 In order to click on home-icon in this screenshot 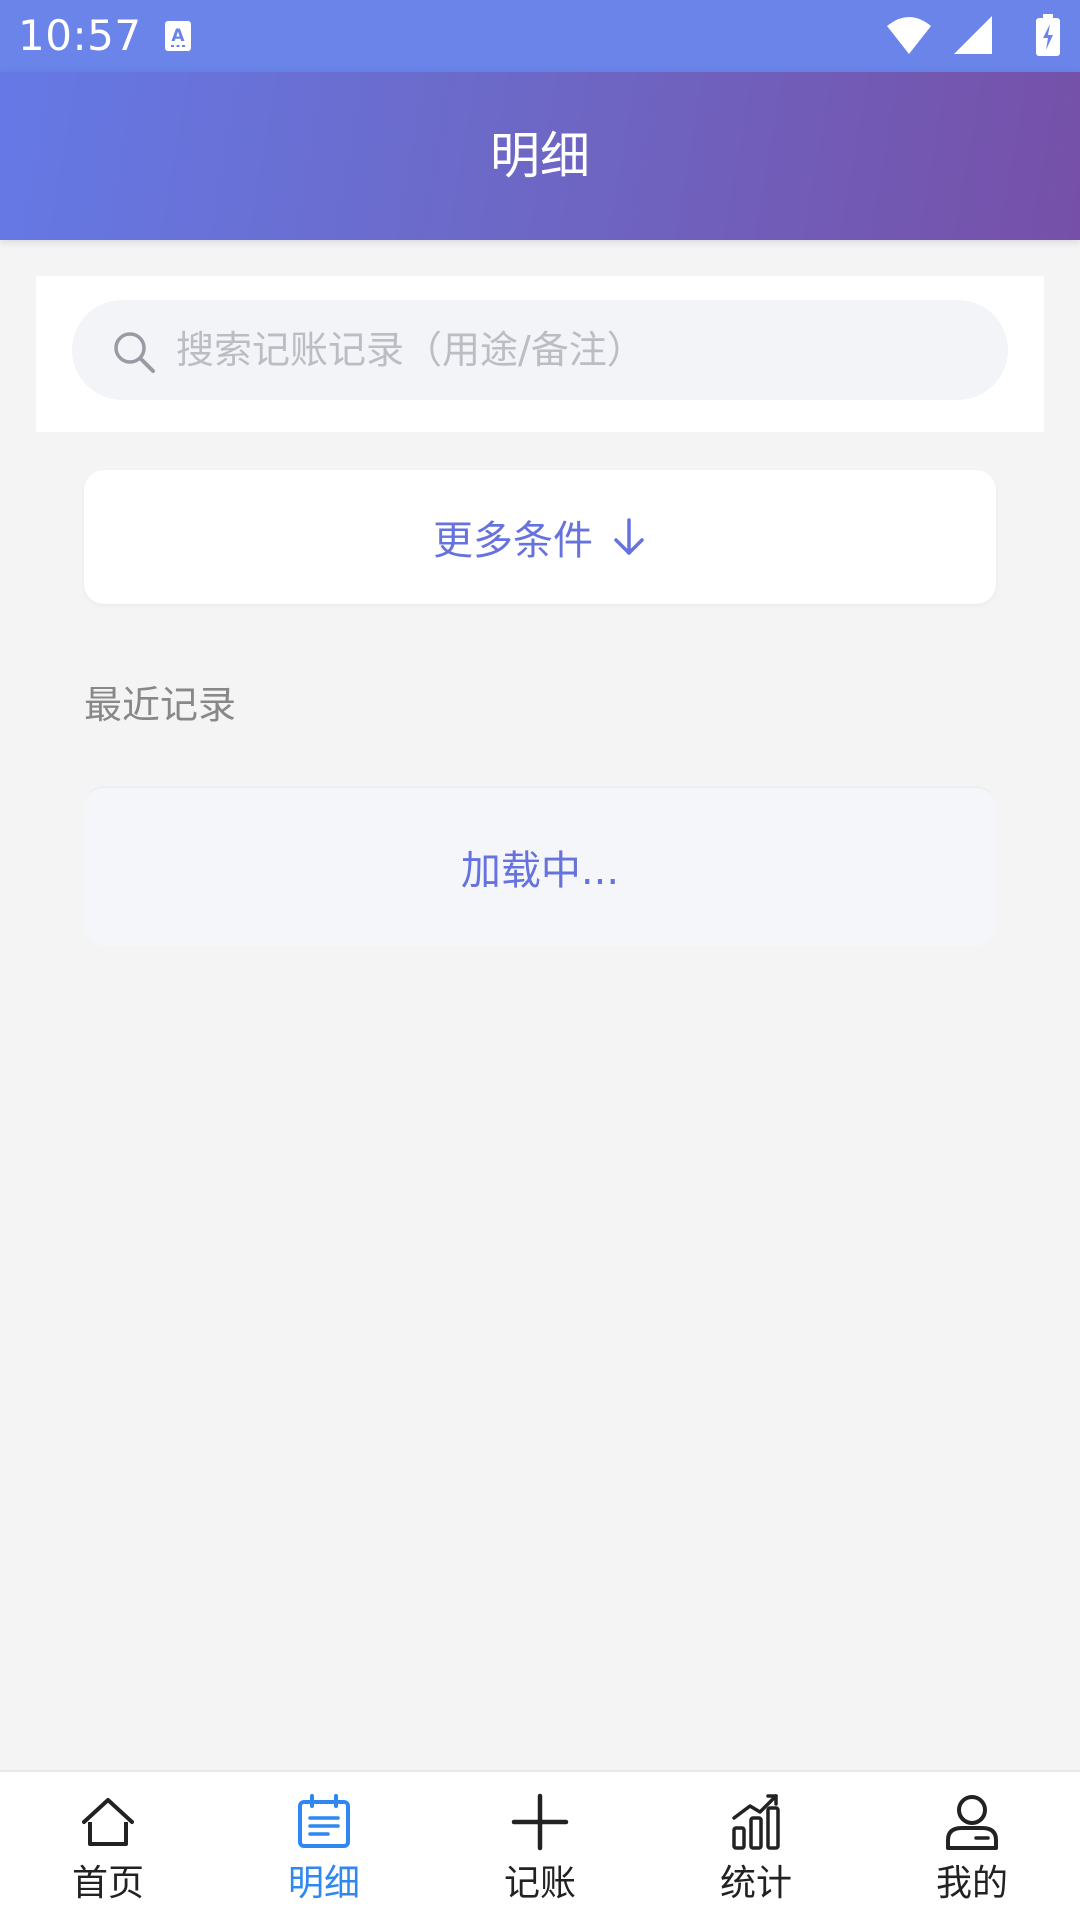, I will do `click(108, 1822)`.